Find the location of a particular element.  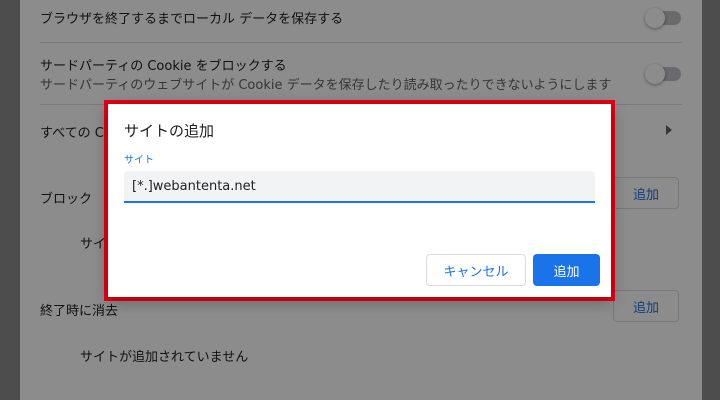

clear-on-exit-title: 終了時に消去 is located at coordinates (79, 311).